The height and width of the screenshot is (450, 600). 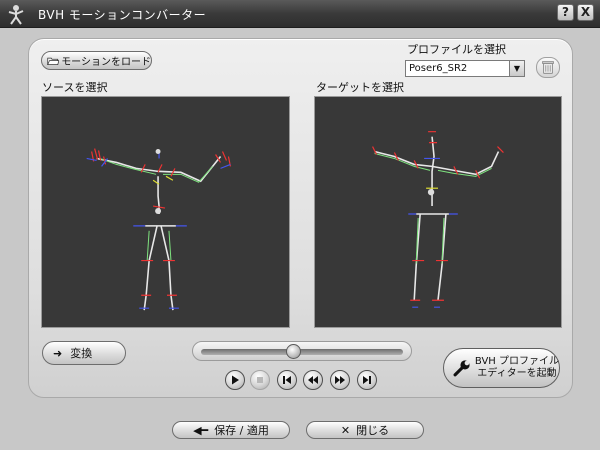 I want to click on fast-forward-button, so click(x=340, y=380).